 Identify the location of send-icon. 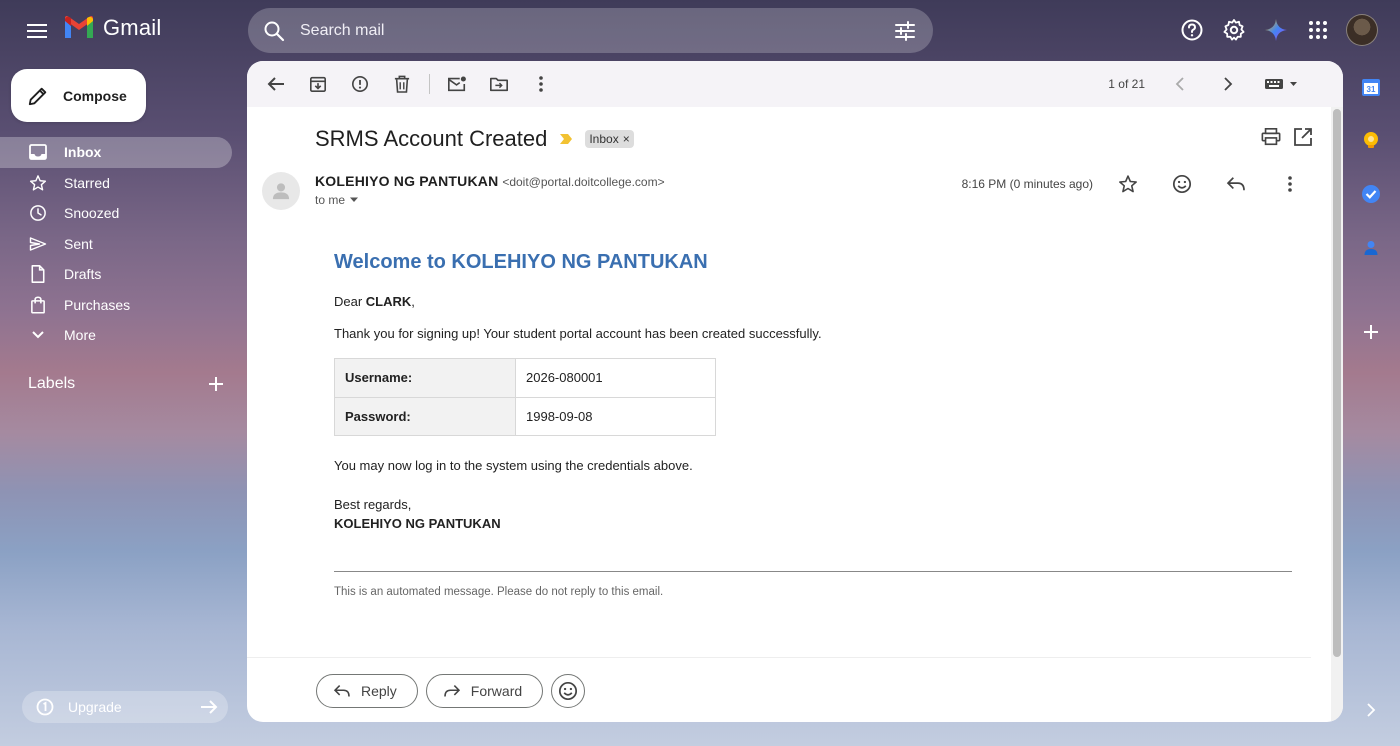
(38, 244).